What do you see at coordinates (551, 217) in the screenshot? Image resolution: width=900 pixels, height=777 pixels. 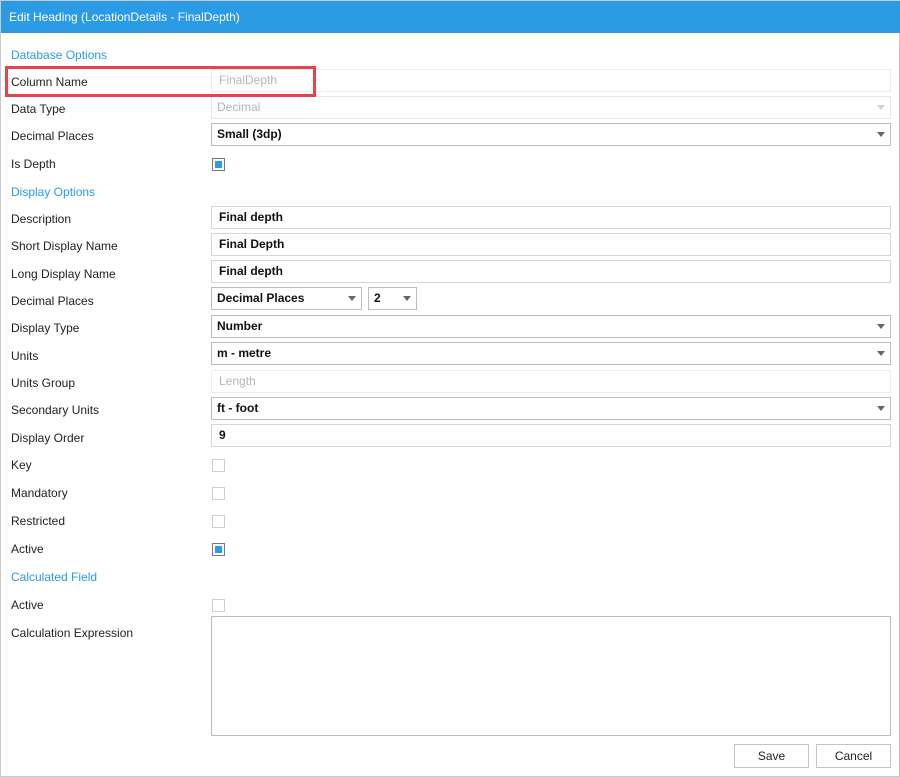 I see `description-input: Final depth` at bounding box center [551, 217].